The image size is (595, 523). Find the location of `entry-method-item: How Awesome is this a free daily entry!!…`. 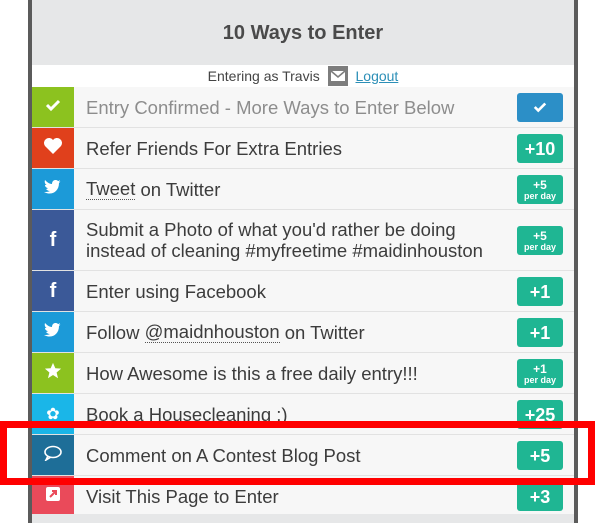

entry-method-item: How Awesome is this a free daily entry!!… is located at coordinates (303, 373).